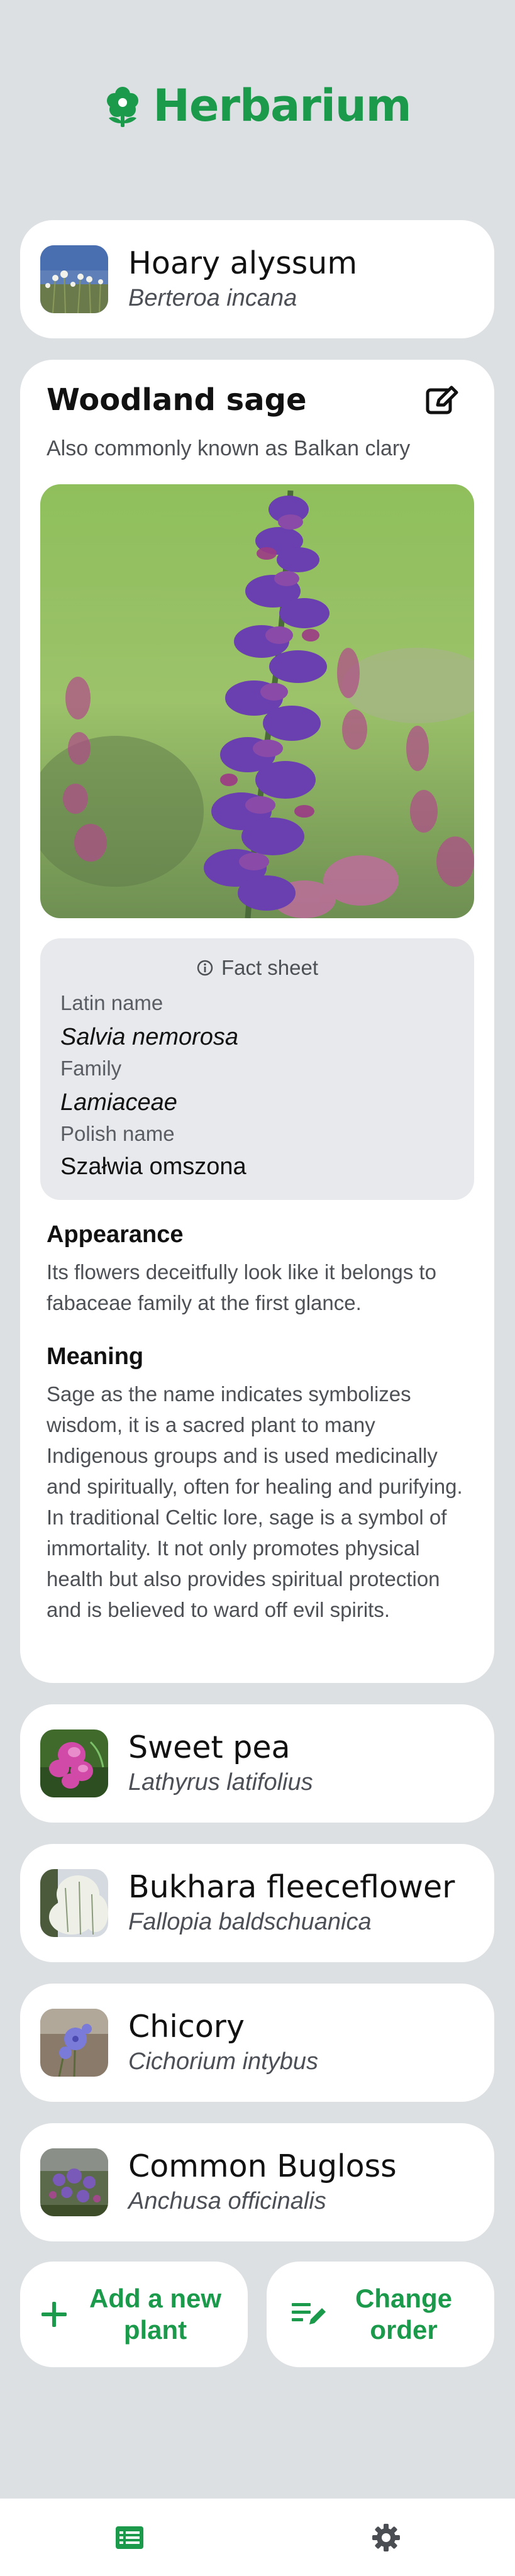 The image size is (515, 2576). I want to click on family-label: Family, so click(91, 1068).